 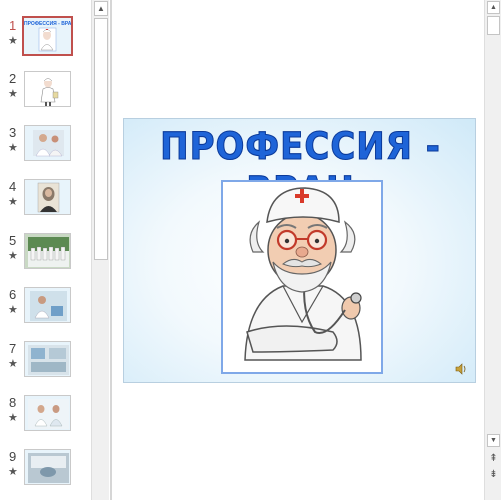 What do you see at coordinates (493, 474) in the screenshot?
I see `next-slide-icon: ⇟` at bounding box center [493, 474].